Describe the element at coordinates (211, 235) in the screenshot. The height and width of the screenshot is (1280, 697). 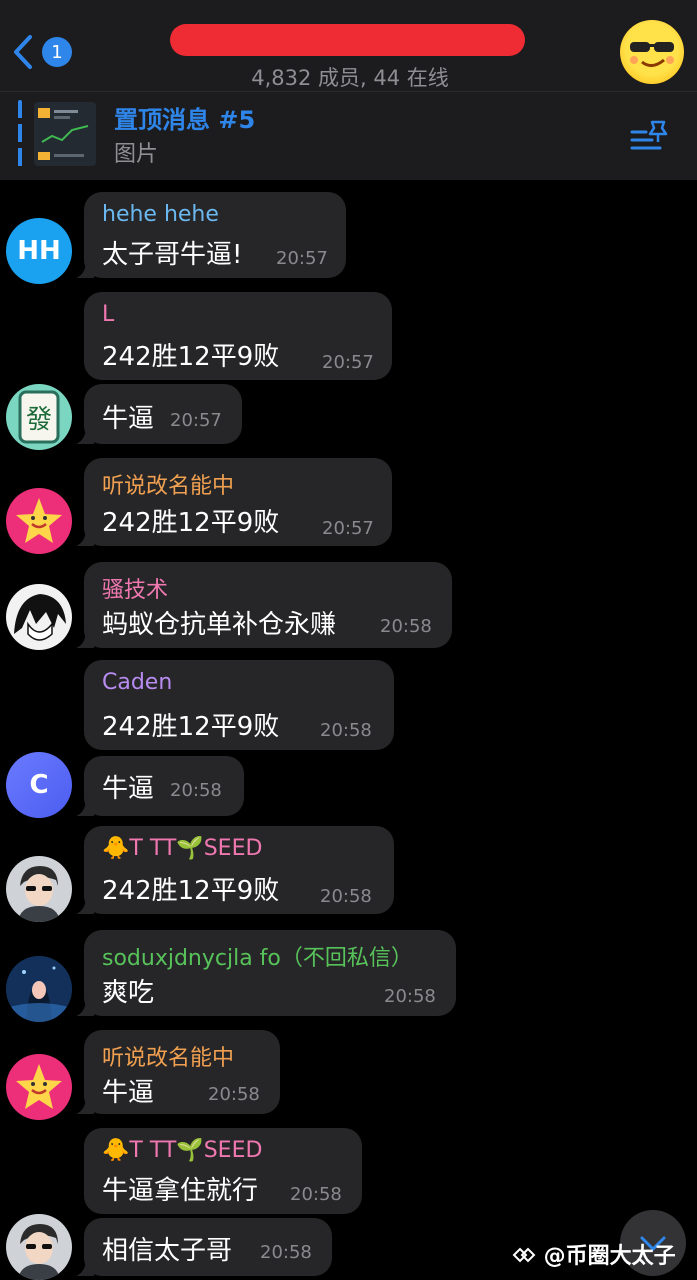
I see `message-bubble: hehe hehe 太子哥牛逼! 20:57` at that location.